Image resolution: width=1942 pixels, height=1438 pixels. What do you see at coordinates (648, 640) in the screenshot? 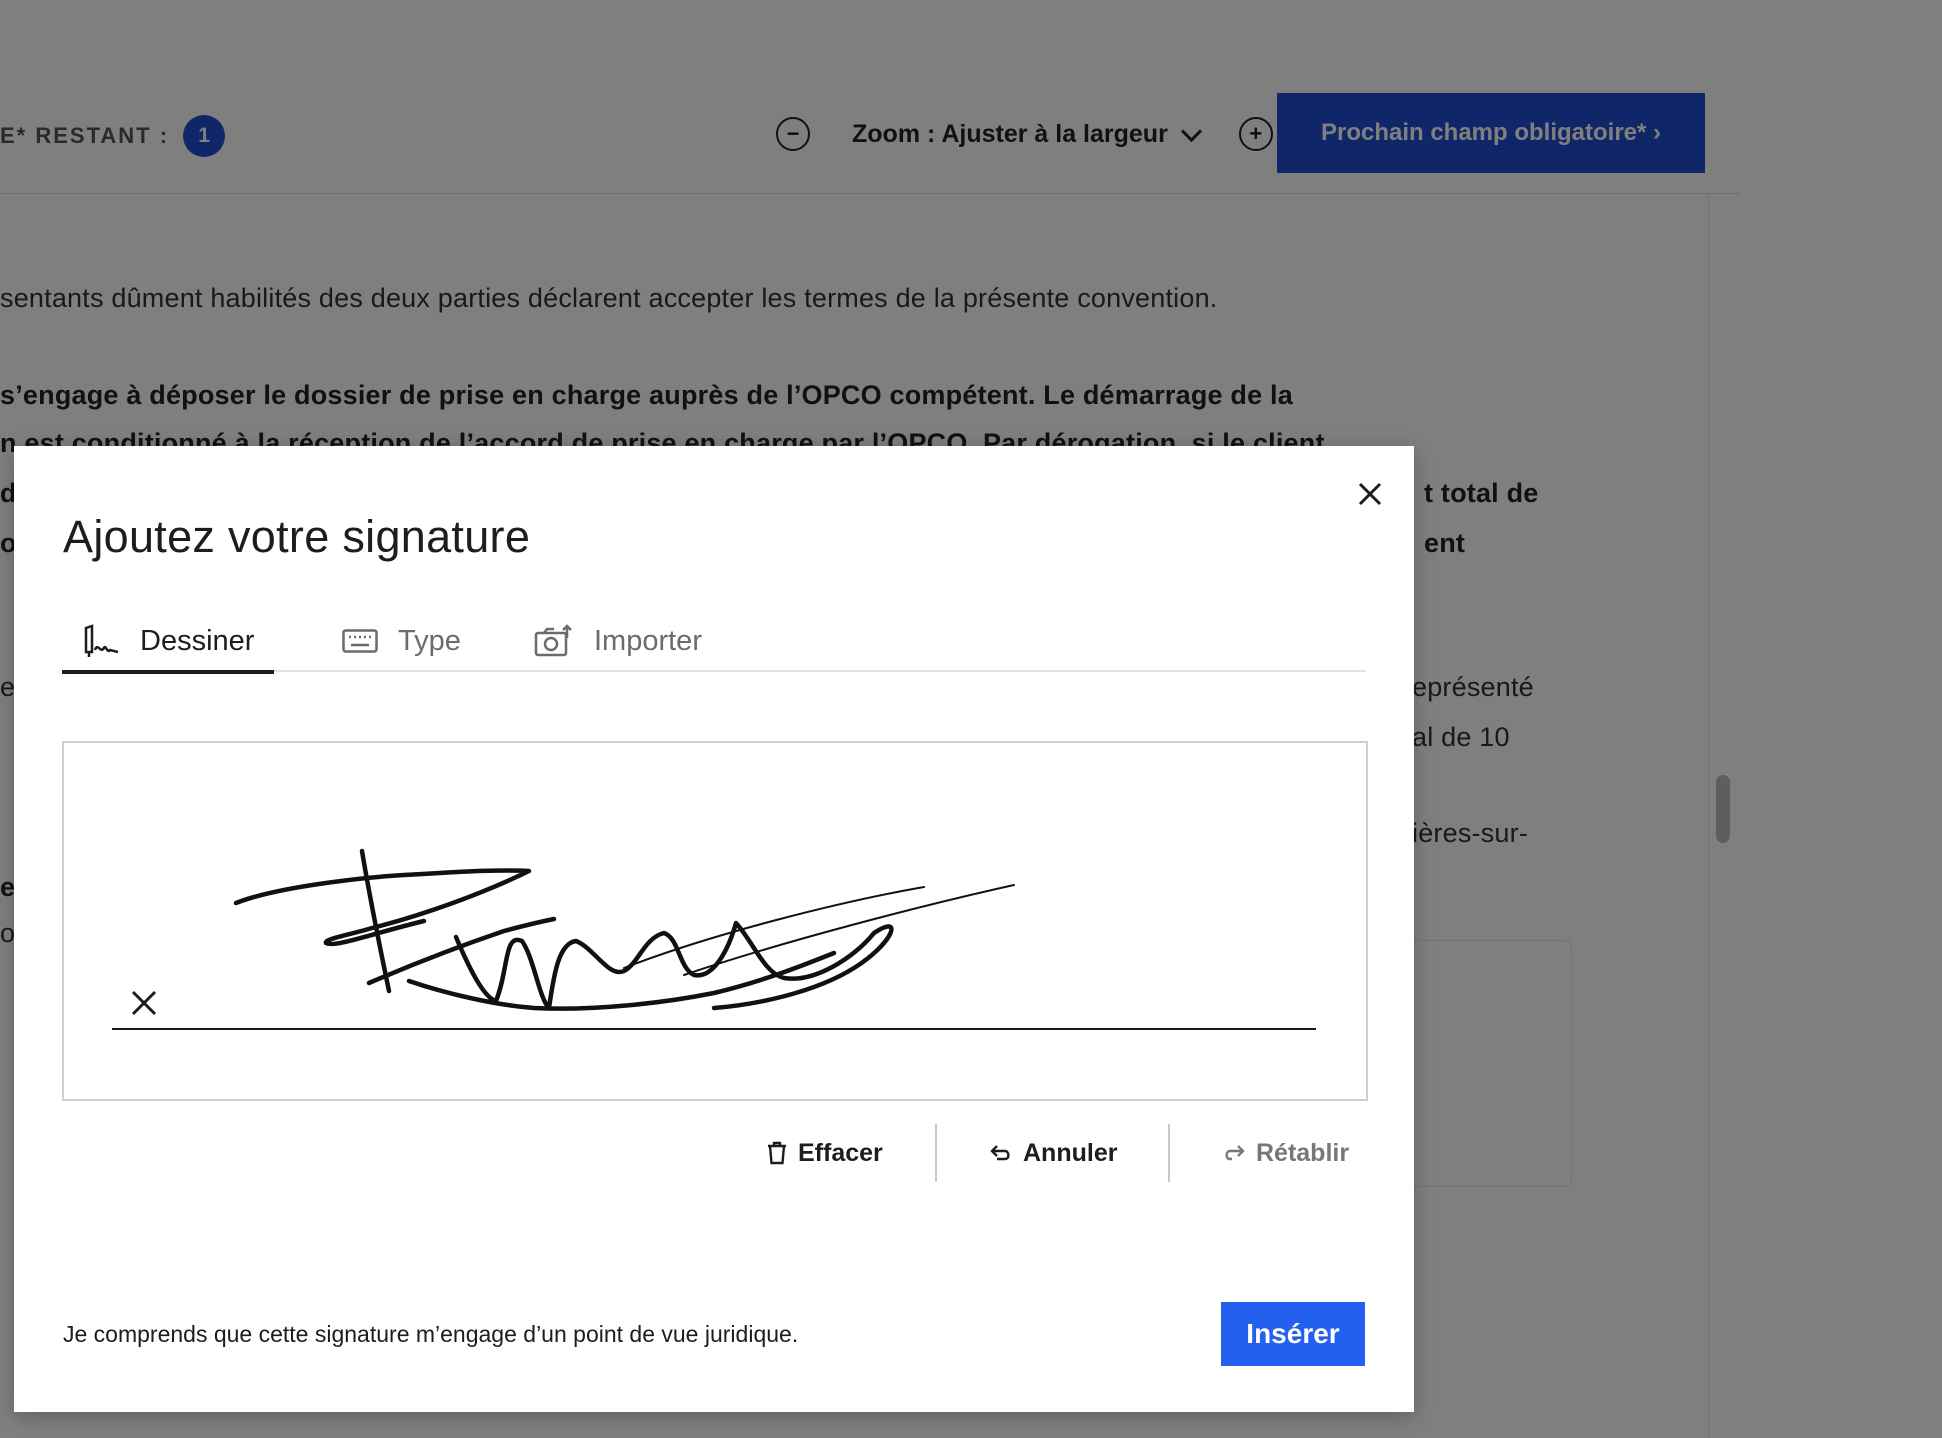
I see `tab-label: Importer` at bounding box center [648, 640].